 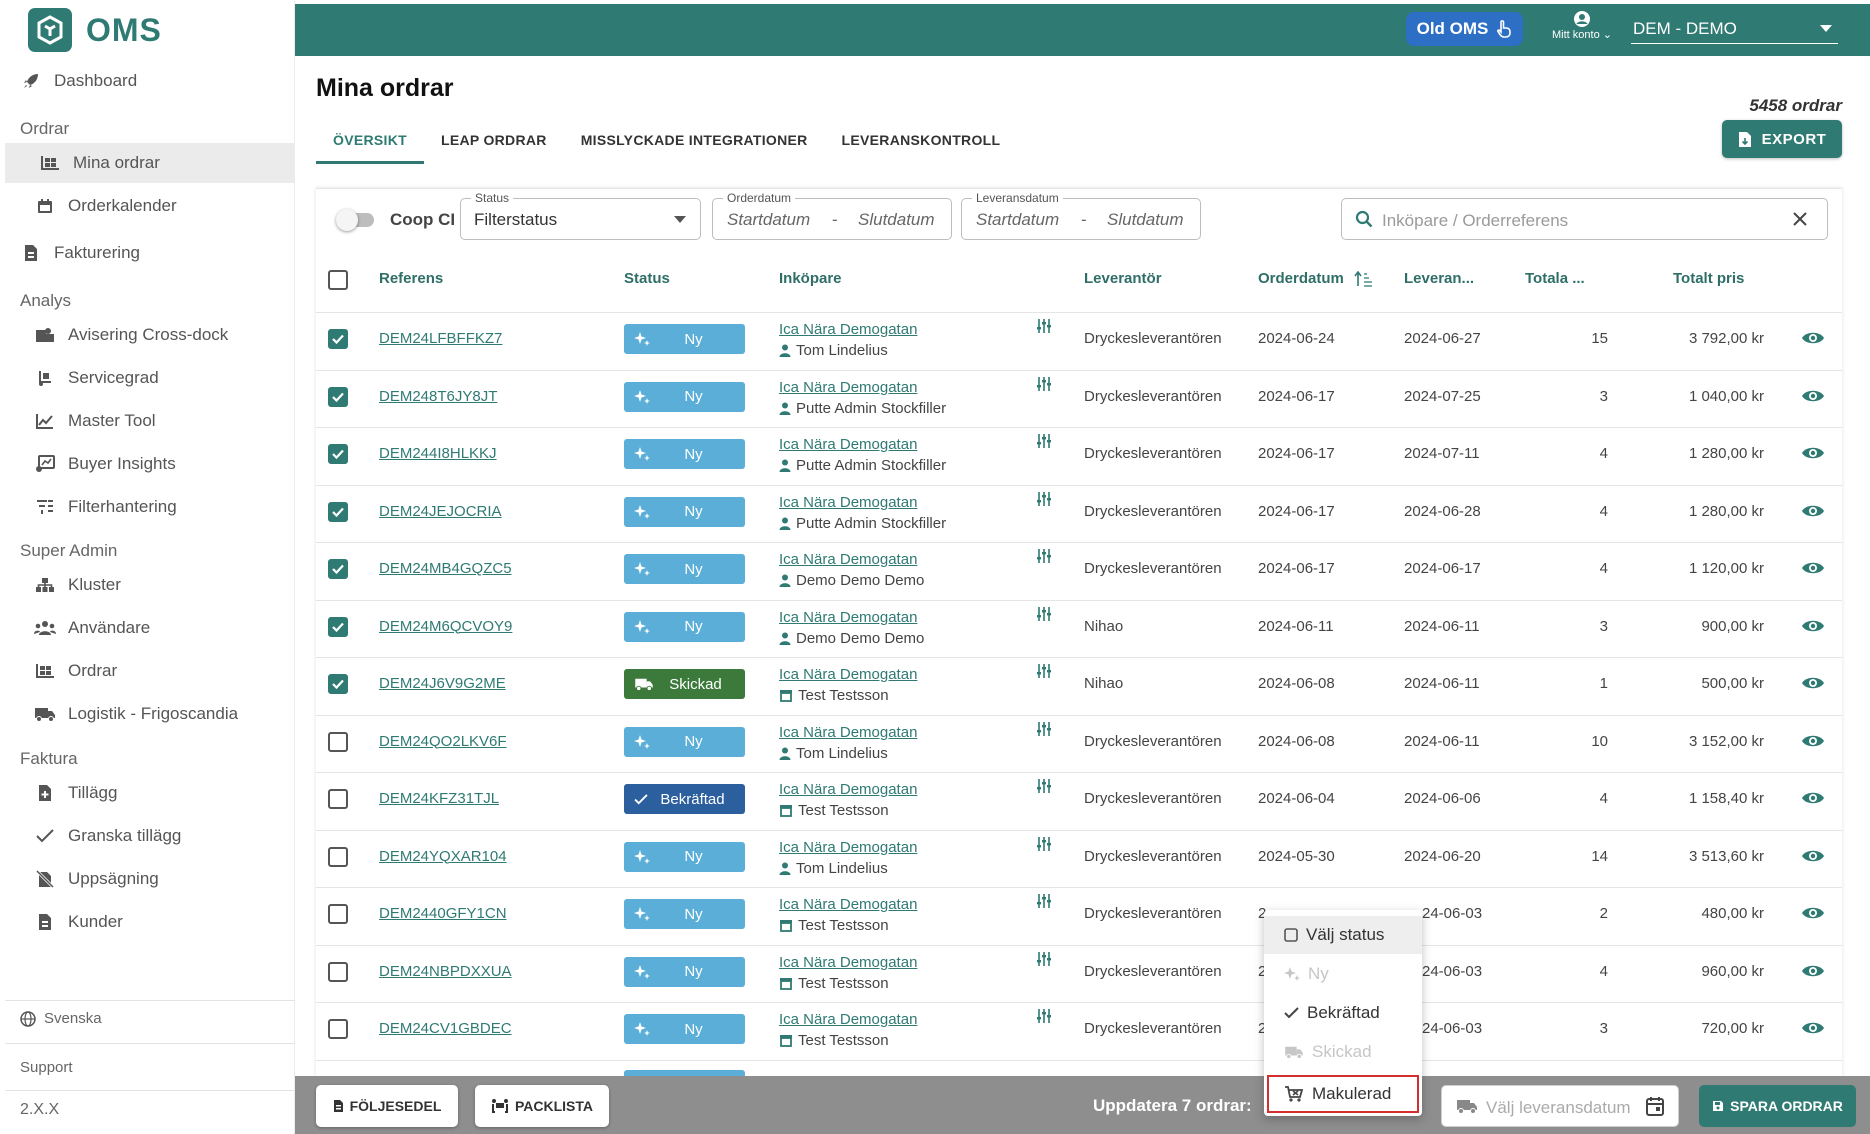 What do you see at coordinates (442, 683) in the screenshot?
I see `order-reference-link: DEM24J6V9G2ME` at bounding box center [442, 683].